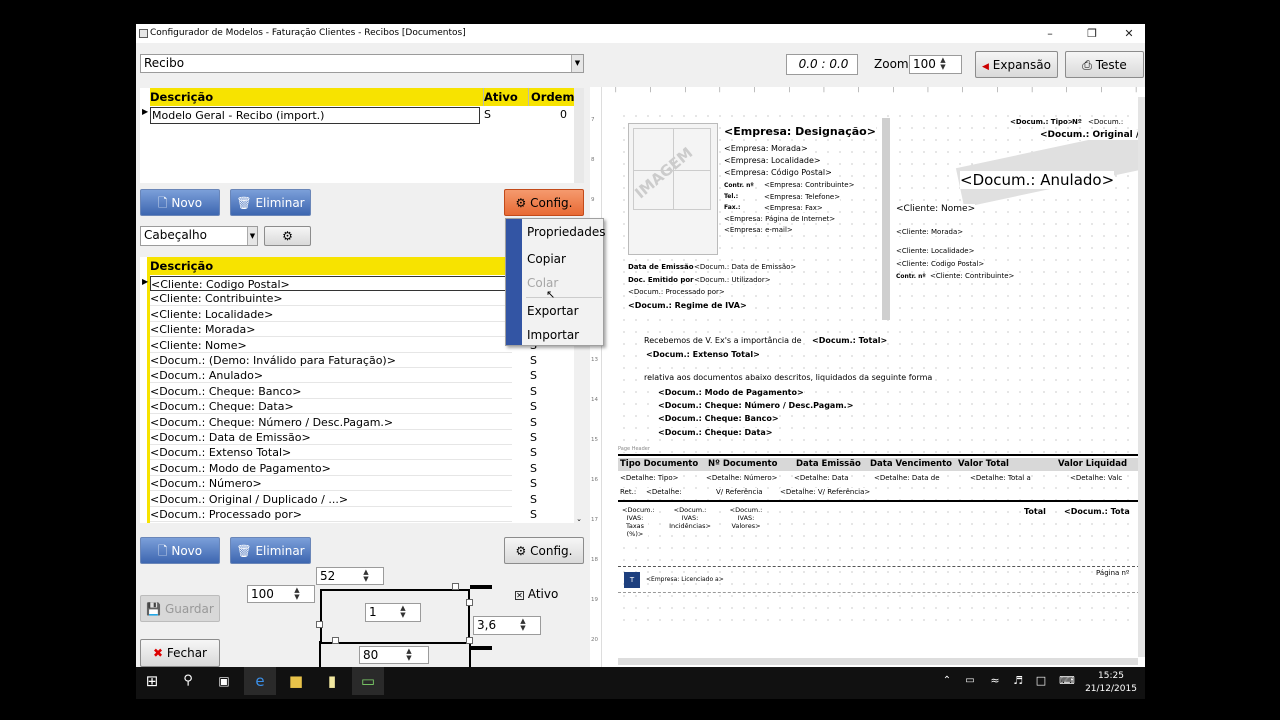 Image resolution: width=1280 pixels, height=720 pixels. I want to click on table-row: <Docum.: Extenso Total> S, so click(343, 453).